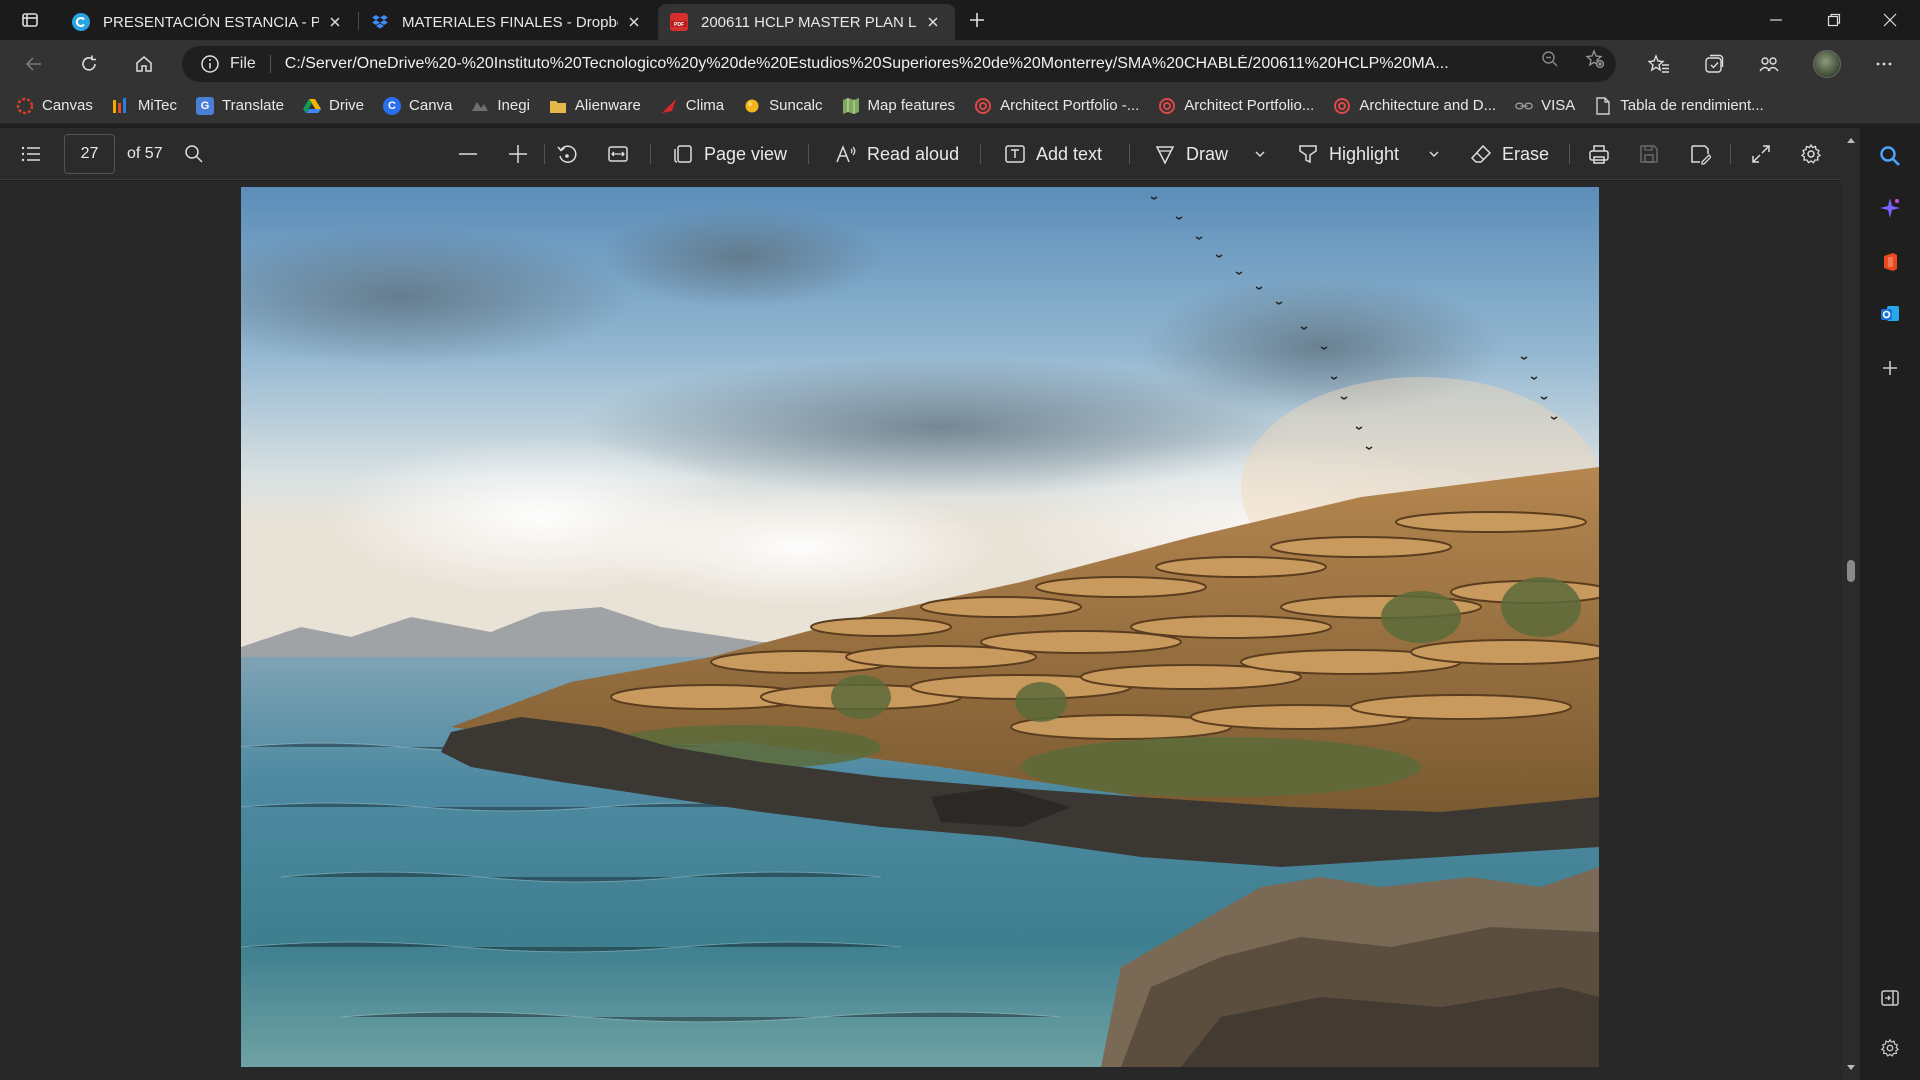 The image size is (1920, 1080). I want to click on add-text-button: Add text, so click(1053, 154).